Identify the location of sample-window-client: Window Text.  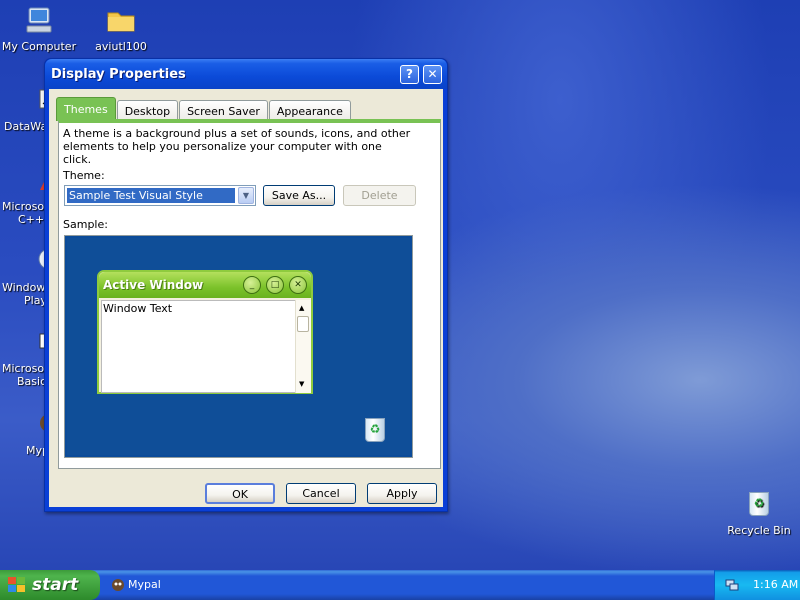
(199, 346).